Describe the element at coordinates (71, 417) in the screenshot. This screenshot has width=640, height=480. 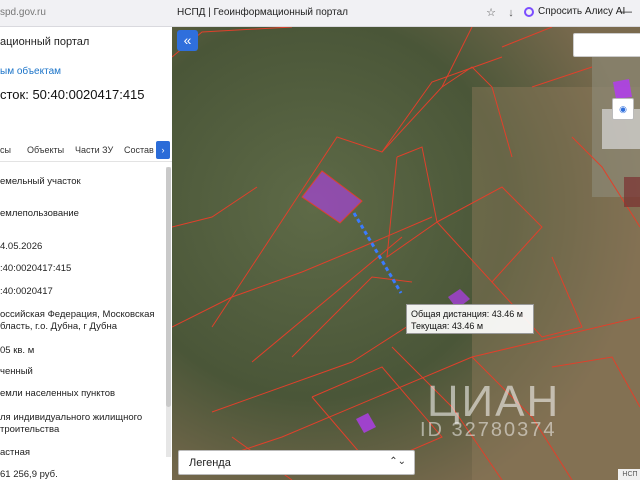
I see `value-use-line1: ля индивидуального жилищного` at that location.